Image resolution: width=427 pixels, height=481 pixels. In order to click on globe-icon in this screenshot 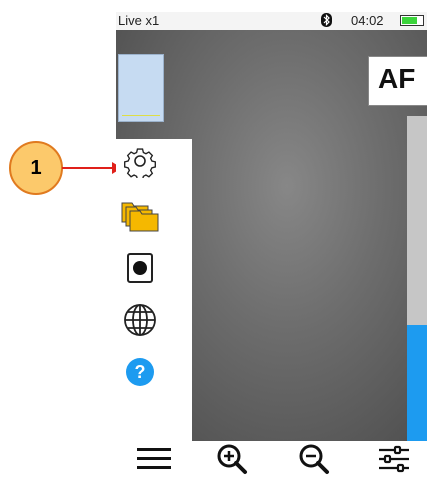, I will do `click(140, 322)`.